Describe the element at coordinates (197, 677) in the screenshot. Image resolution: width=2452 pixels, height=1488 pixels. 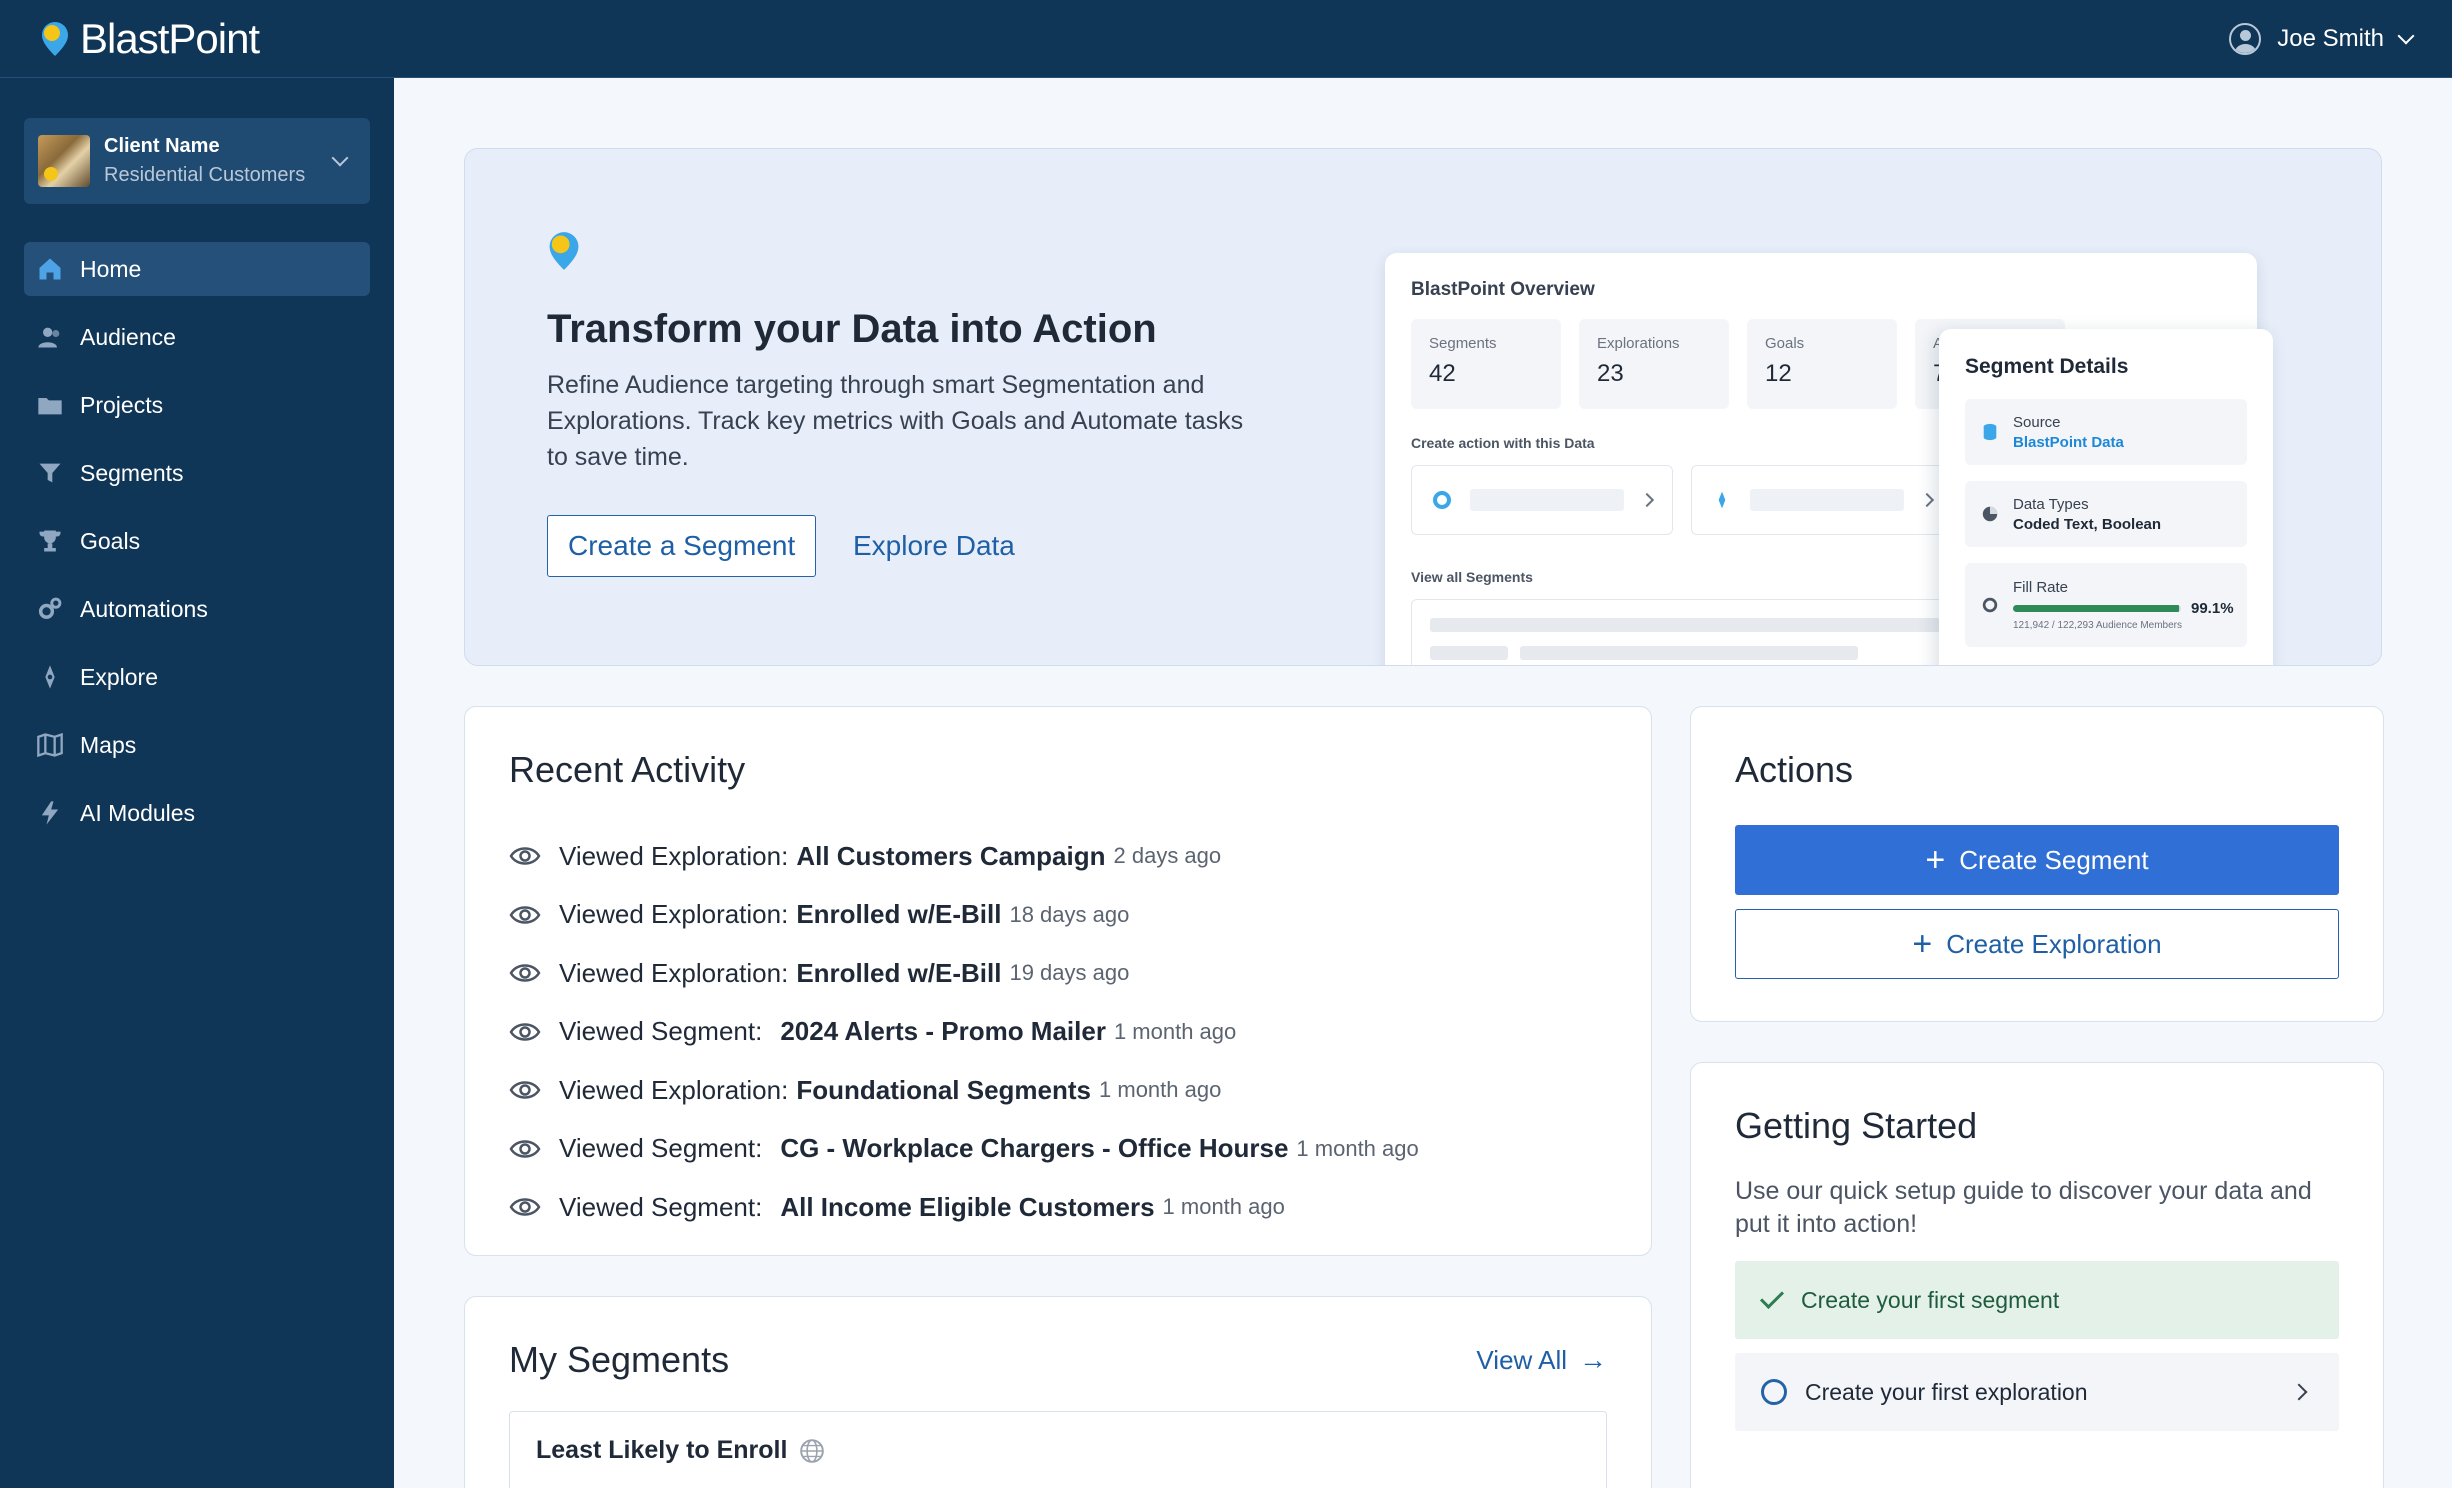
I see `sidebar-item-explore: Explore` at that location.